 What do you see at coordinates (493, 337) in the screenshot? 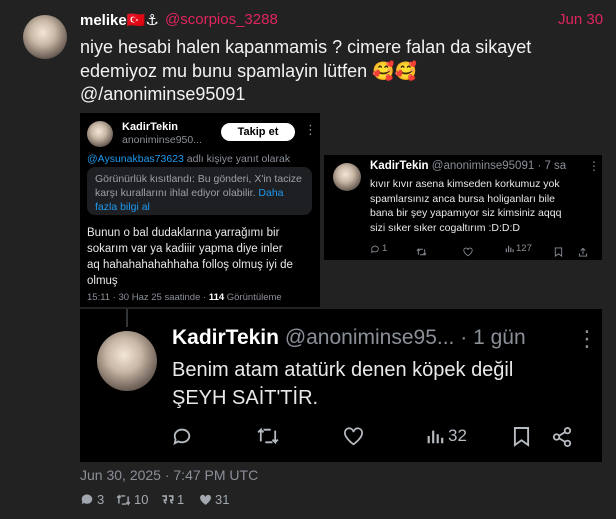
I see `embed3-time: · 1 gün` at bounding box center [493, 337].